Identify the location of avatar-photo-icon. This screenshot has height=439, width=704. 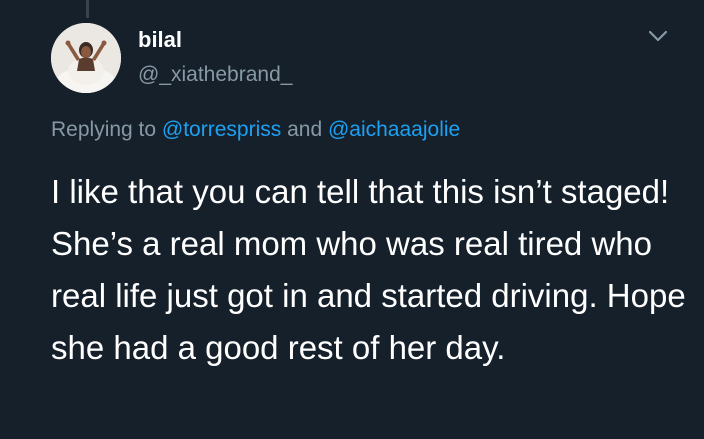
(86, 58).